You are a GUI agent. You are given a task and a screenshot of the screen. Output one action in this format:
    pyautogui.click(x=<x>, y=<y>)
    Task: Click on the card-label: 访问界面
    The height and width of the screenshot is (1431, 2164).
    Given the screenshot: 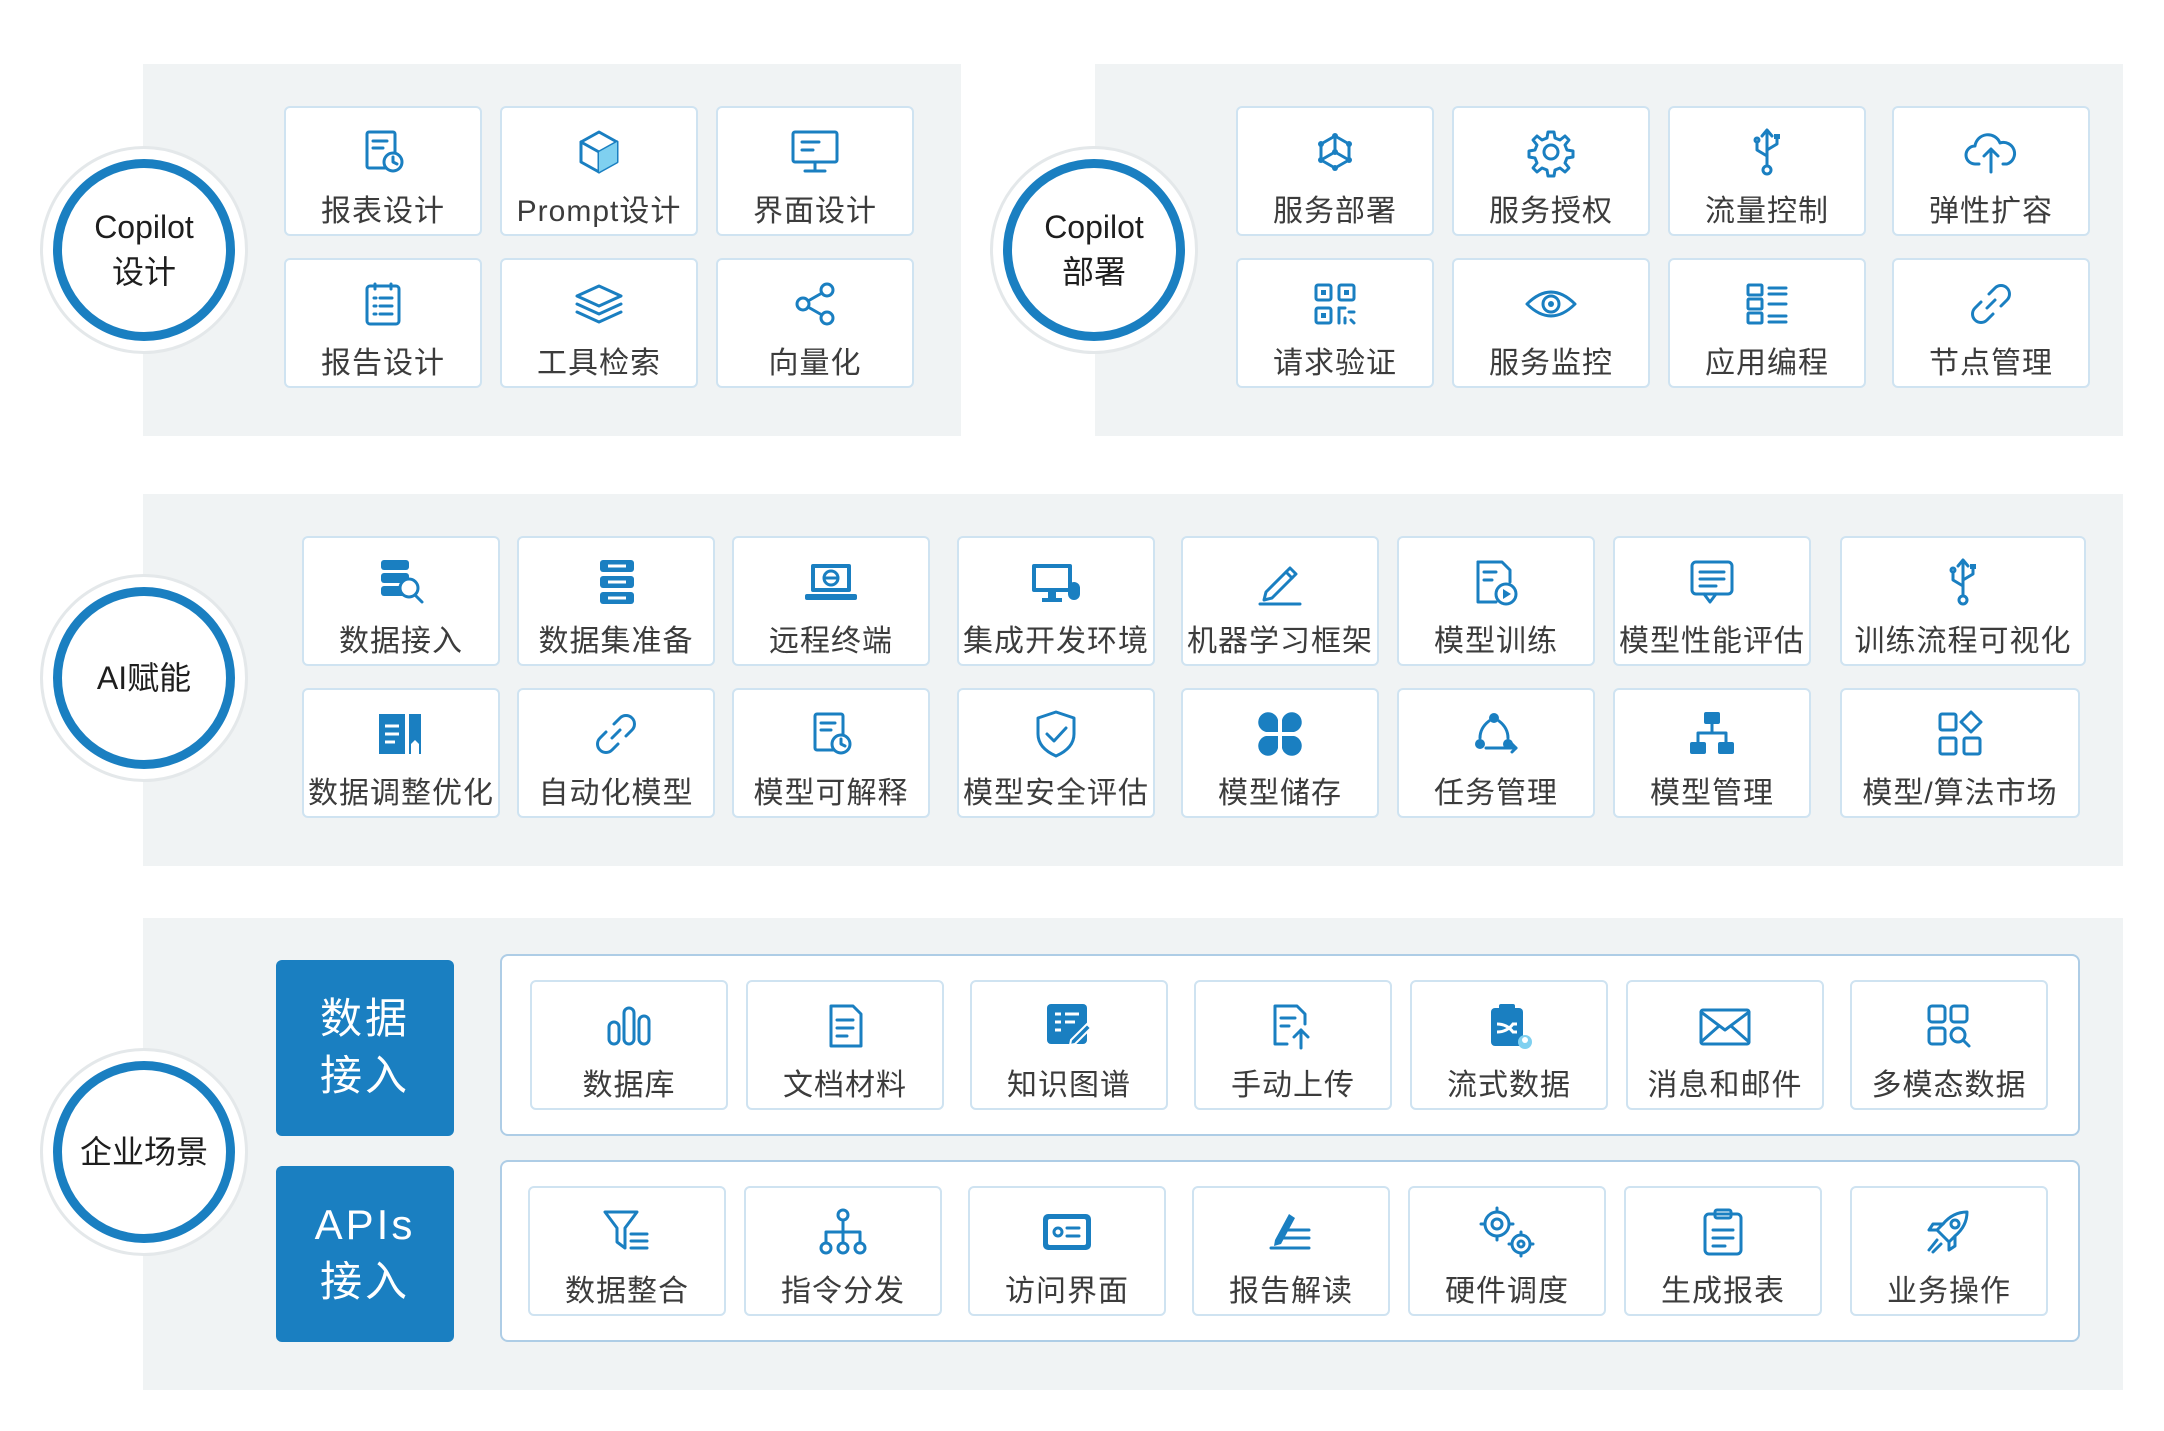 What is the action you would take?
    pyautogui.click(x=1067, y=1291)
    